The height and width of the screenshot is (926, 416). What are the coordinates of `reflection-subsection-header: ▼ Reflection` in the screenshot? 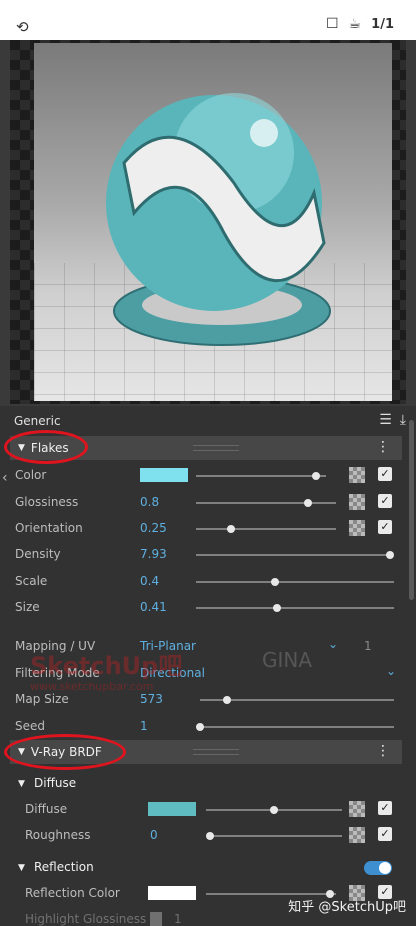 It's located at (208, 868).